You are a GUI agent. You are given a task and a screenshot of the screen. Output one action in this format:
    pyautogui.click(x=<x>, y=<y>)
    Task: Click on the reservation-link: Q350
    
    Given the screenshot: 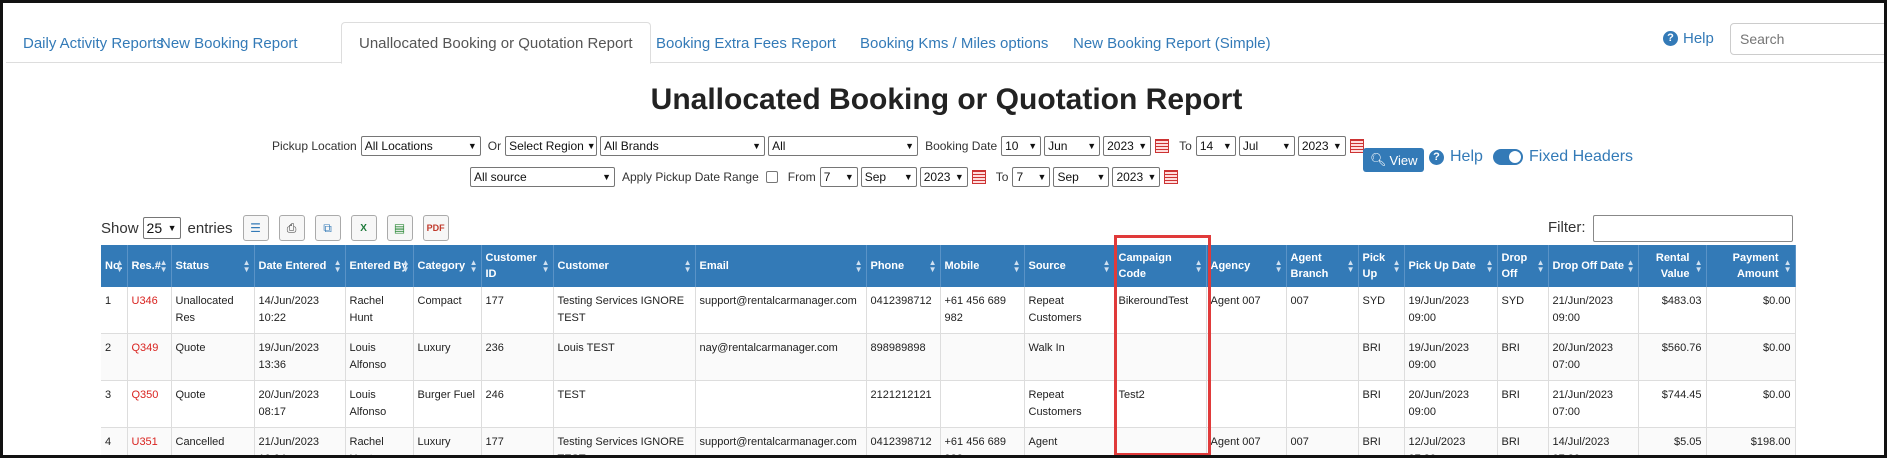 What is the action you would take?
    pyautogui.click(x=149, y=404)
    